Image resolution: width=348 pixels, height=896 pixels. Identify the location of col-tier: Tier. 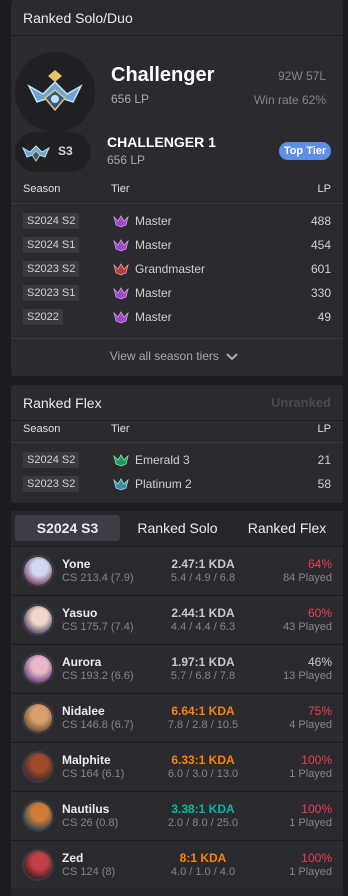
(120, 189).